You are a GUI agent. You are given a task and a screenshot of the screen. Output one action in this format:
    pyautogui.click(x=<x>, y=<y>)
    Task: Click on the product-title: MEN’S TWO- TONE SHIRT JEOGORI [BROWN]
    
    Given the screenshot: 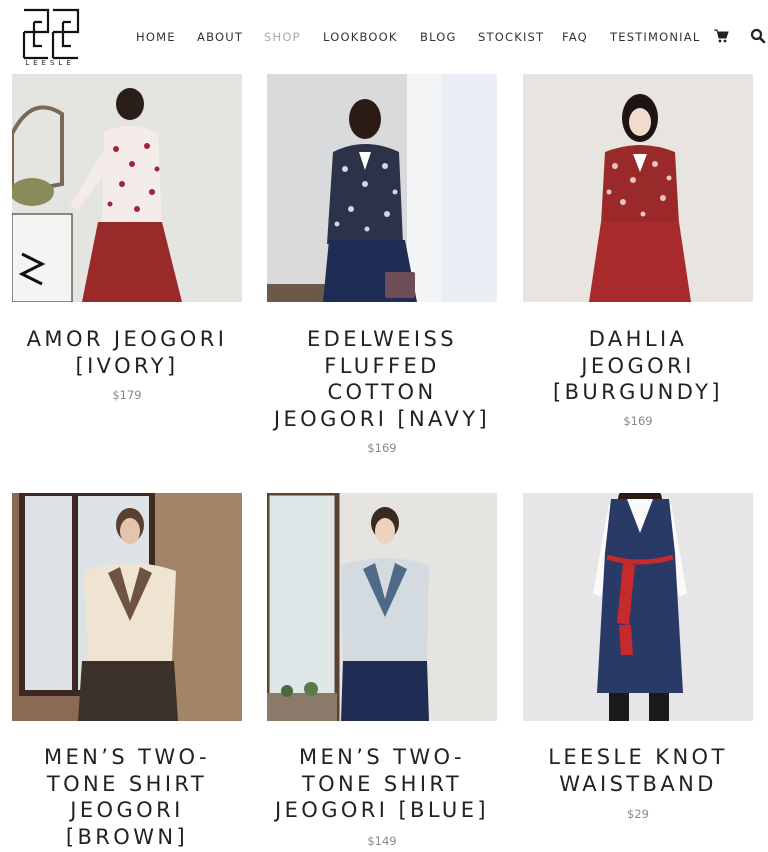 What is the action you would take?
    pyautogui.click(x=127, y=797)
    